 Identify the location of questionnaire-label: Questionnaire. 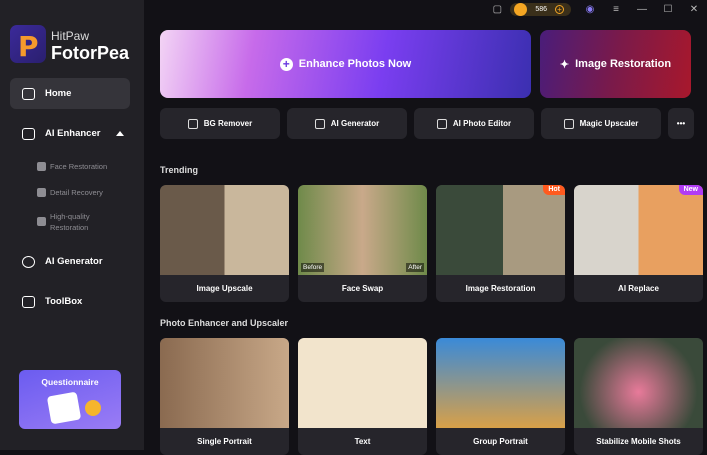
(70, 382).